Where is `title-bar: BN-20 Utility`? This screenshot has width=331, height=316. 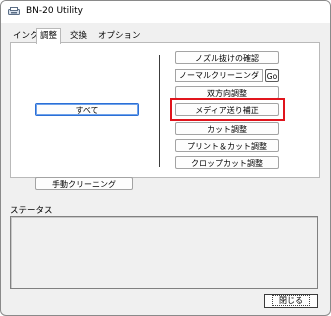 title-bar: BN-20 Utility is located at coordinates (165, 12).